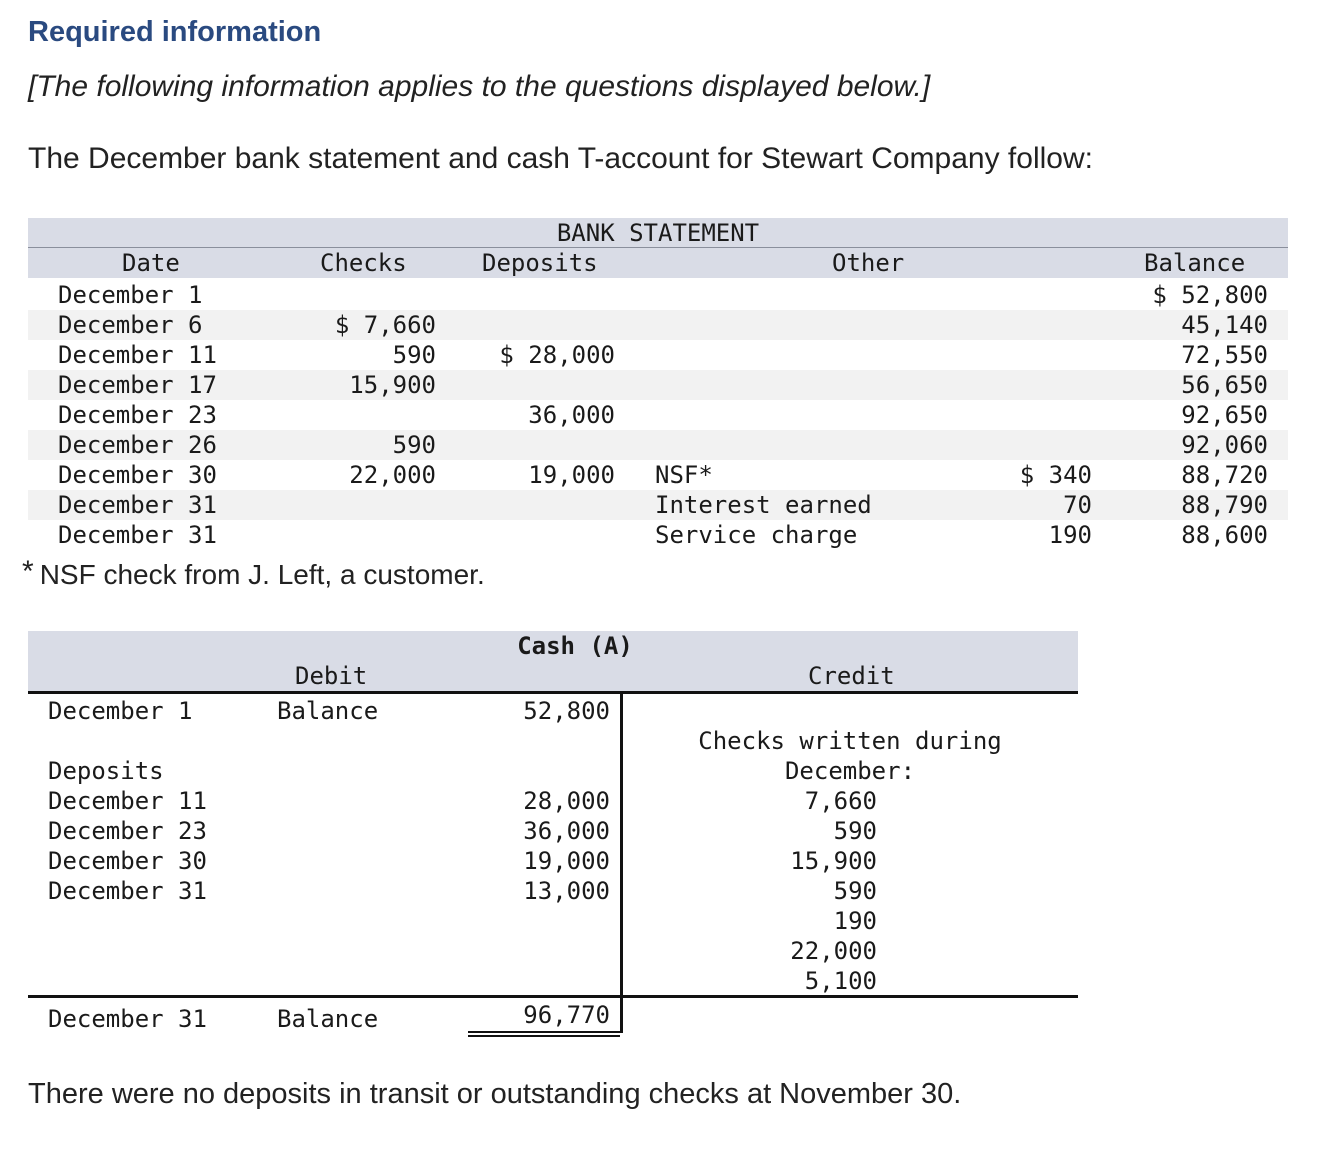 This screenshot has height=1158, width=1334. Describe the element at coordinates (127, 831) in the screenshot. I see `deposit-date: December 23` at that location.